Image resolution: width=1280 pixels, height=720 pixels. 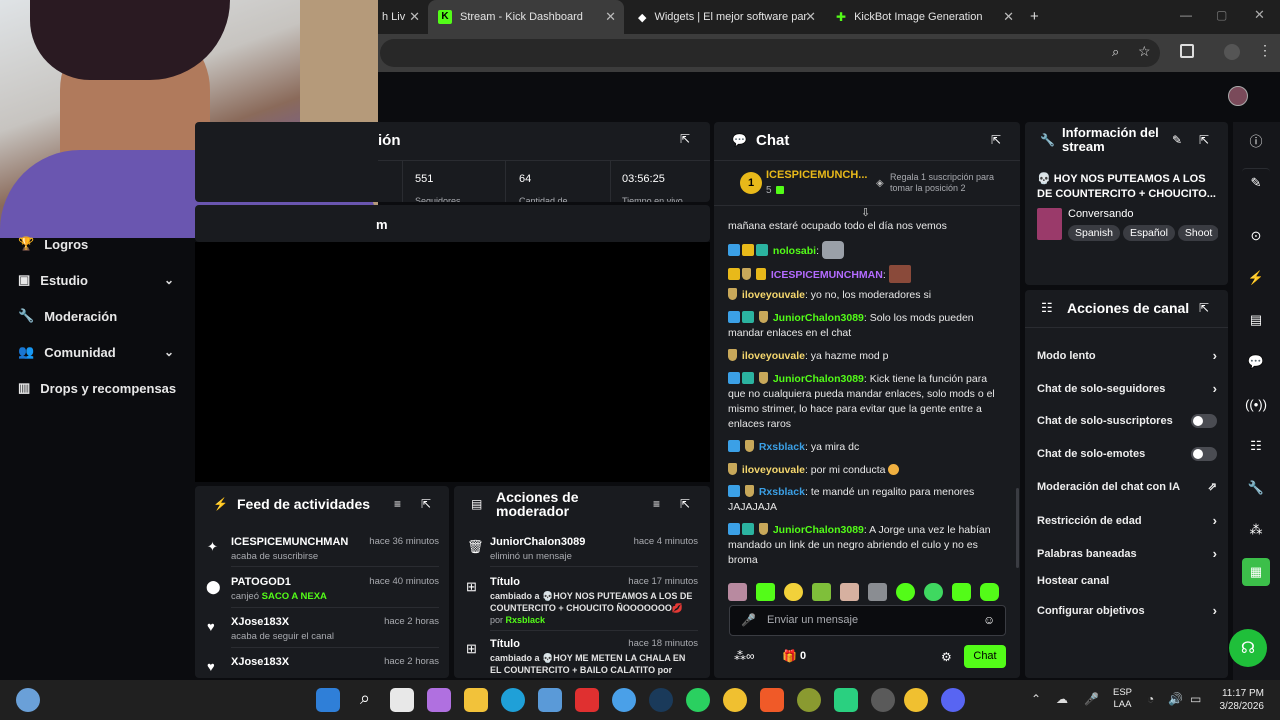 What do you see at coordinates (1091, 699) in the screenshot?
I see `mic-tray-icon: 🎤` at bounding box center [1091, 699].